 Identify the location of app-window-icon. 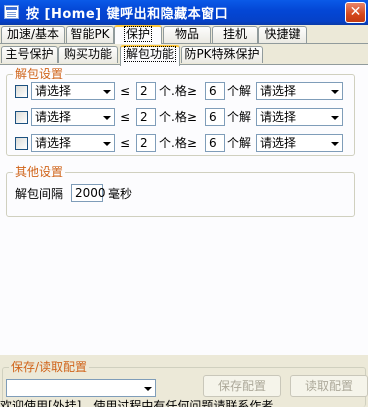
(11, 12).